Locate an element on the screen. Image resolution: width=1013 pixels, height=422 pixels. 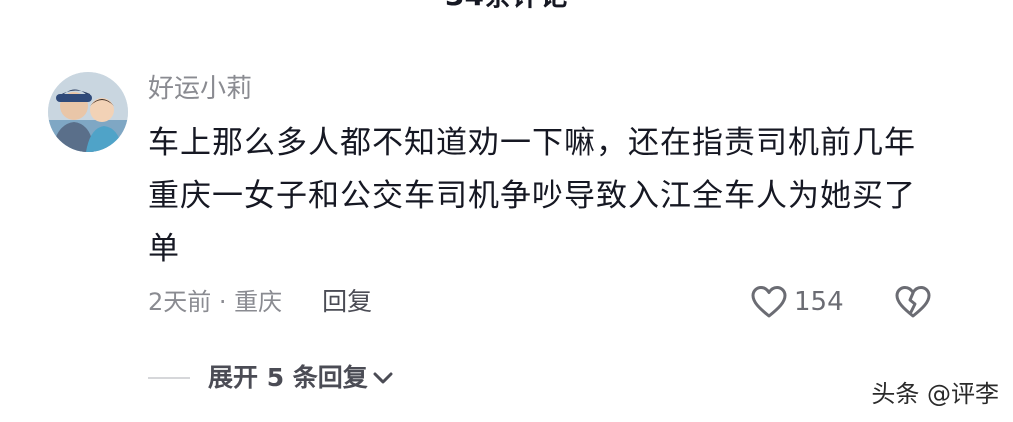
broken-heart-icon is located at coordinates (913, 302).